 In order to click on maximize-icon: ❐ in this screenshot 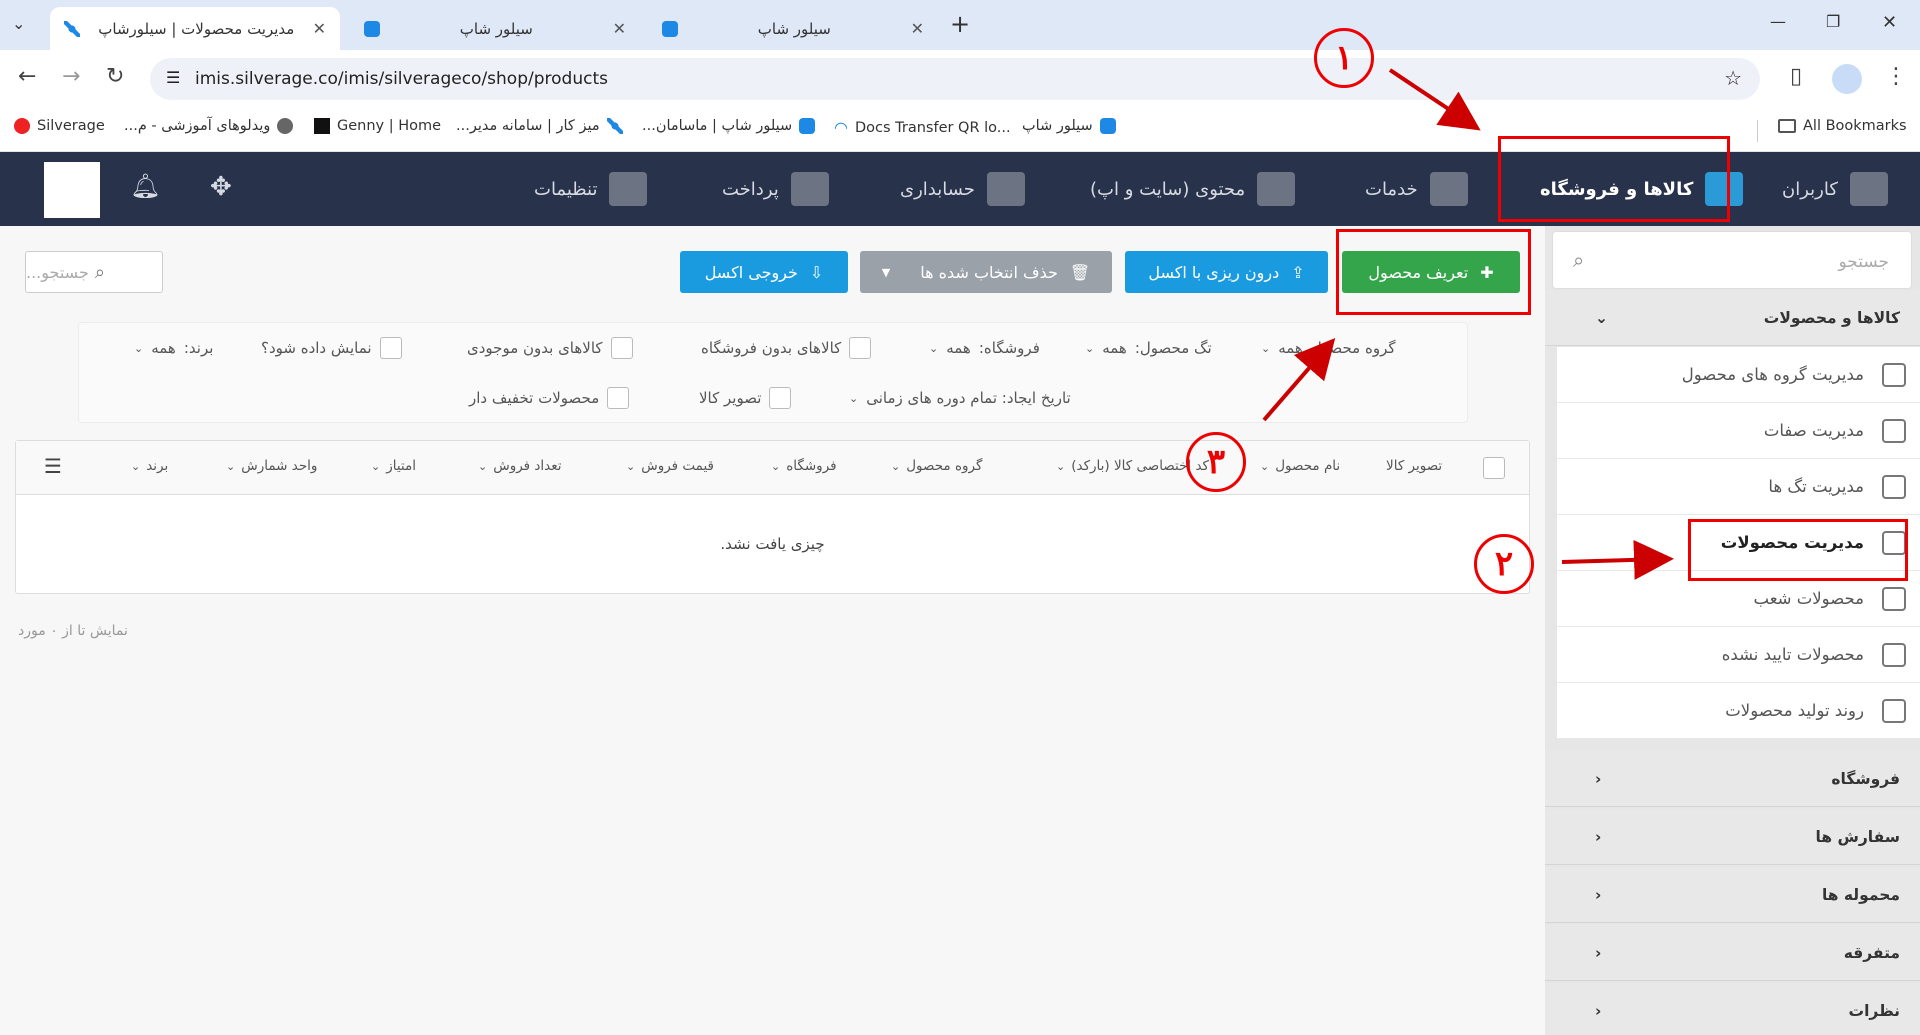, I will do `click(1833, 21)`.